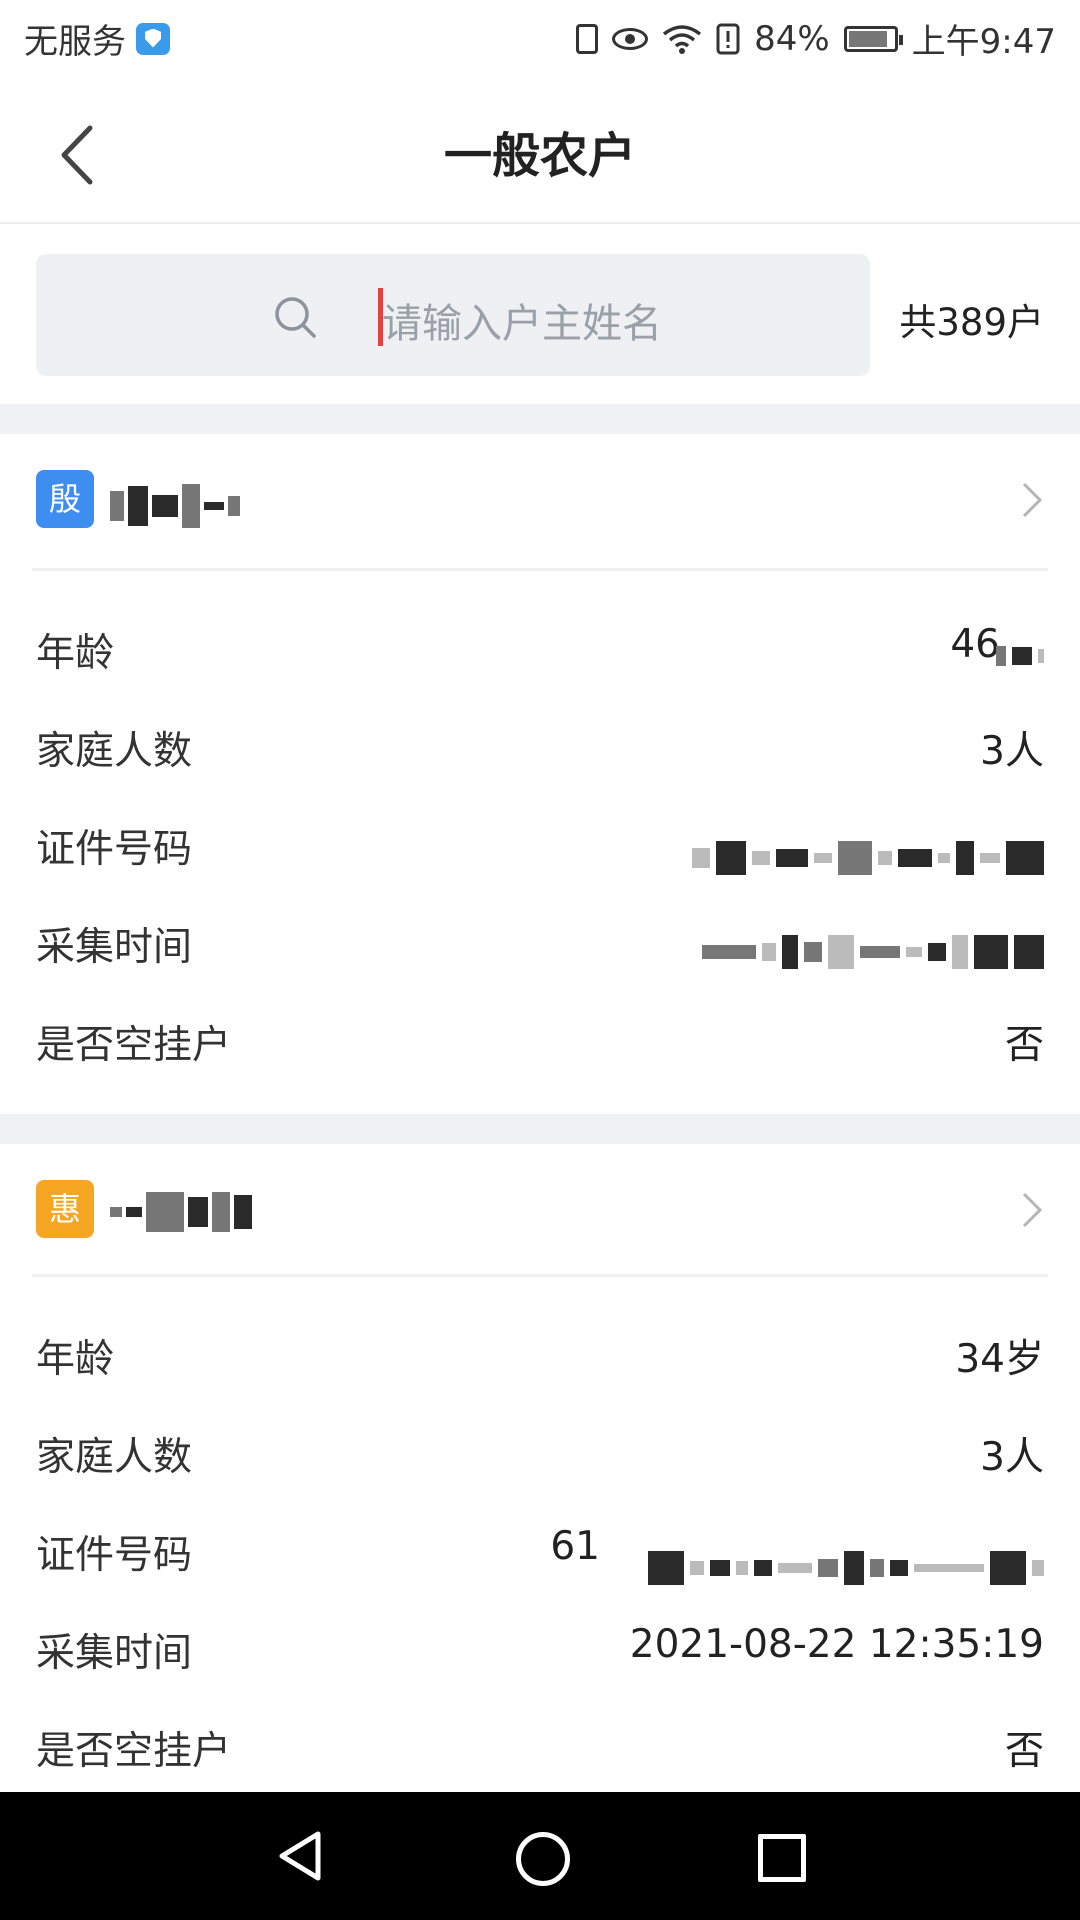 Image resolution: width=1080 pixels, height=1920 pixels. What do you see at coordinates (540, 1210) in the screenshot?
I see `household-card-header: 惠` at bounding box center [540, 1210].